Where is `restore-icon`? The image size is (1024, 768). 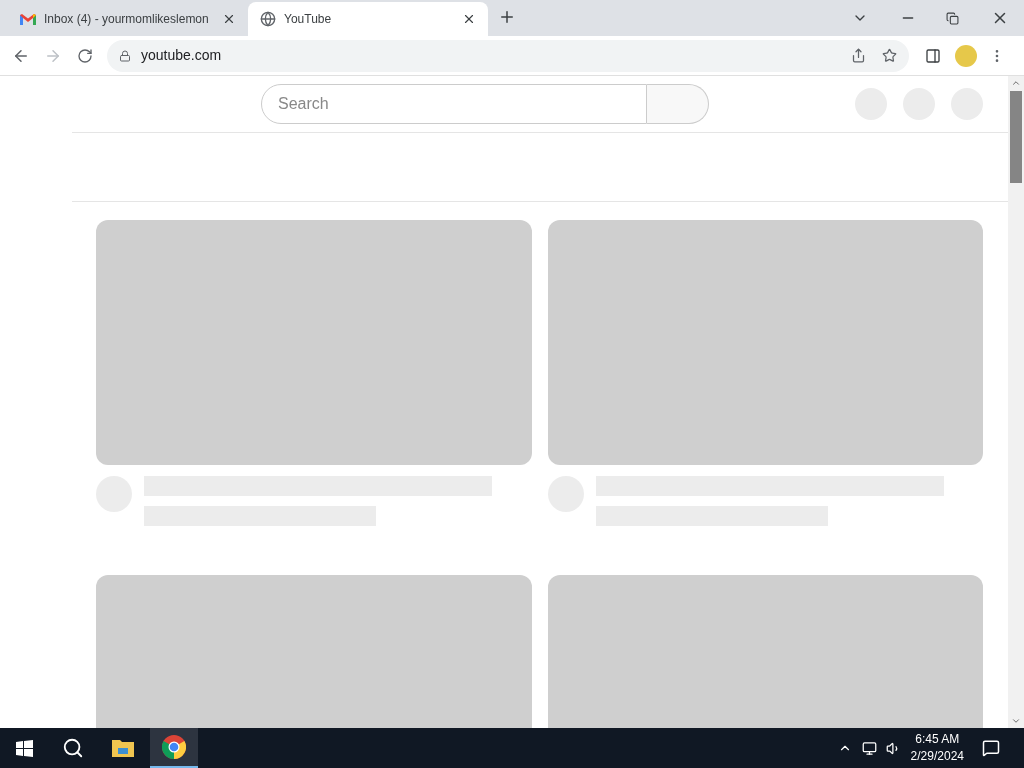 restore-icon is located at coordinates (952, 18).